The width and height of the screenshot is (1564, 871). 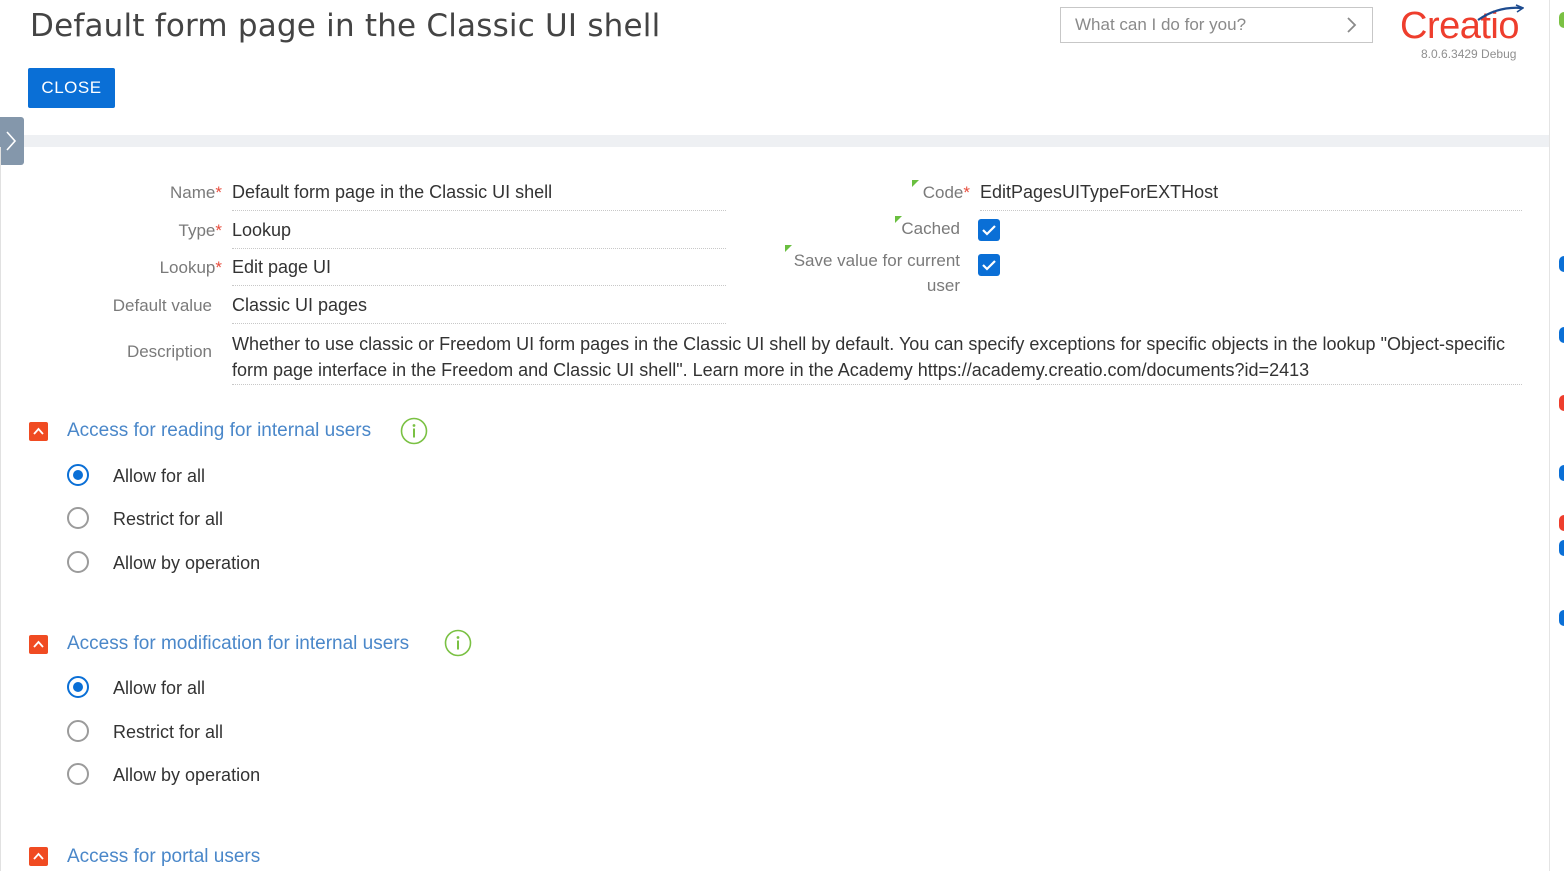 What do you see at coordinates (0, 509) in the screenshot?
I see `content-border` at bounding box center [0, 509].